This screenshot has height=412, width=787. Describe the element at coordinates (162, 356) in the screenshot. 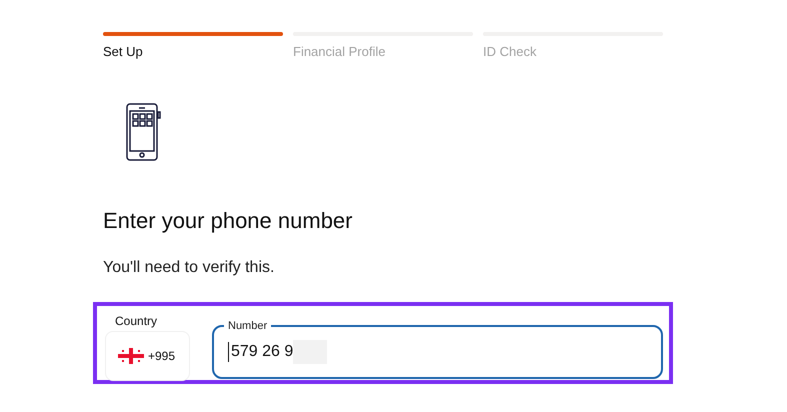

I see `dial-code: +995` at that location.